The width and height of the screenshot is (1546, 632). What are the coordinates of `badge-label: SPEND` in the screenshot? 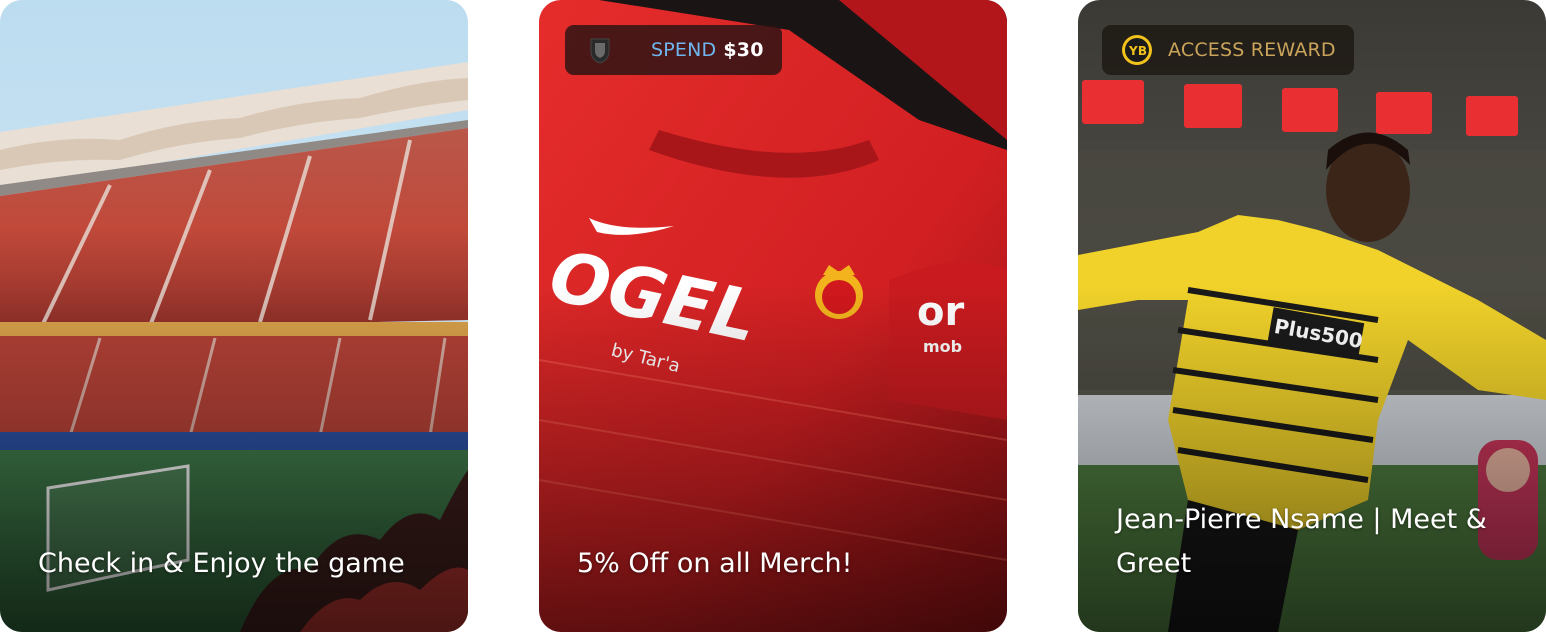 It's located at (684, 50).